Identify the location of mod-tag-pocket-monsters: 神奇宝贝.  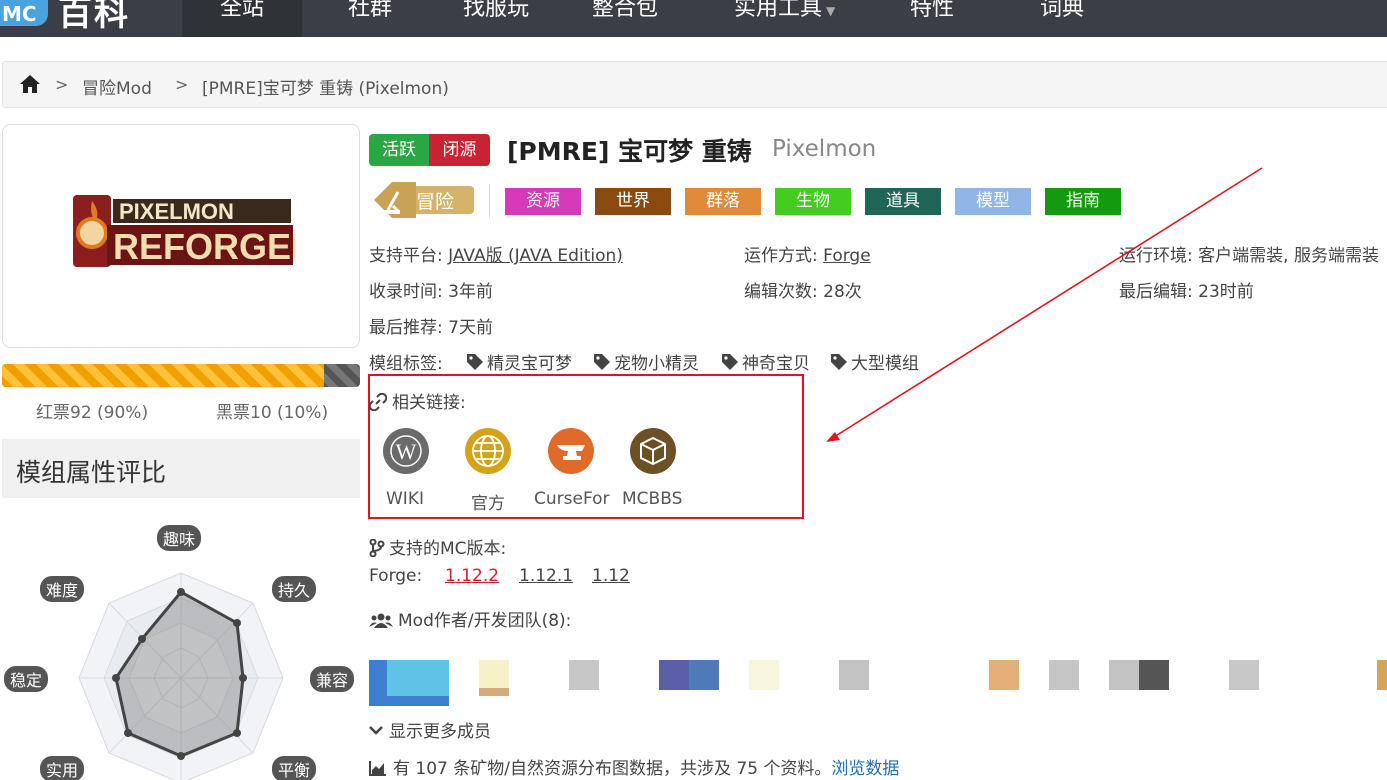
(765, 361).